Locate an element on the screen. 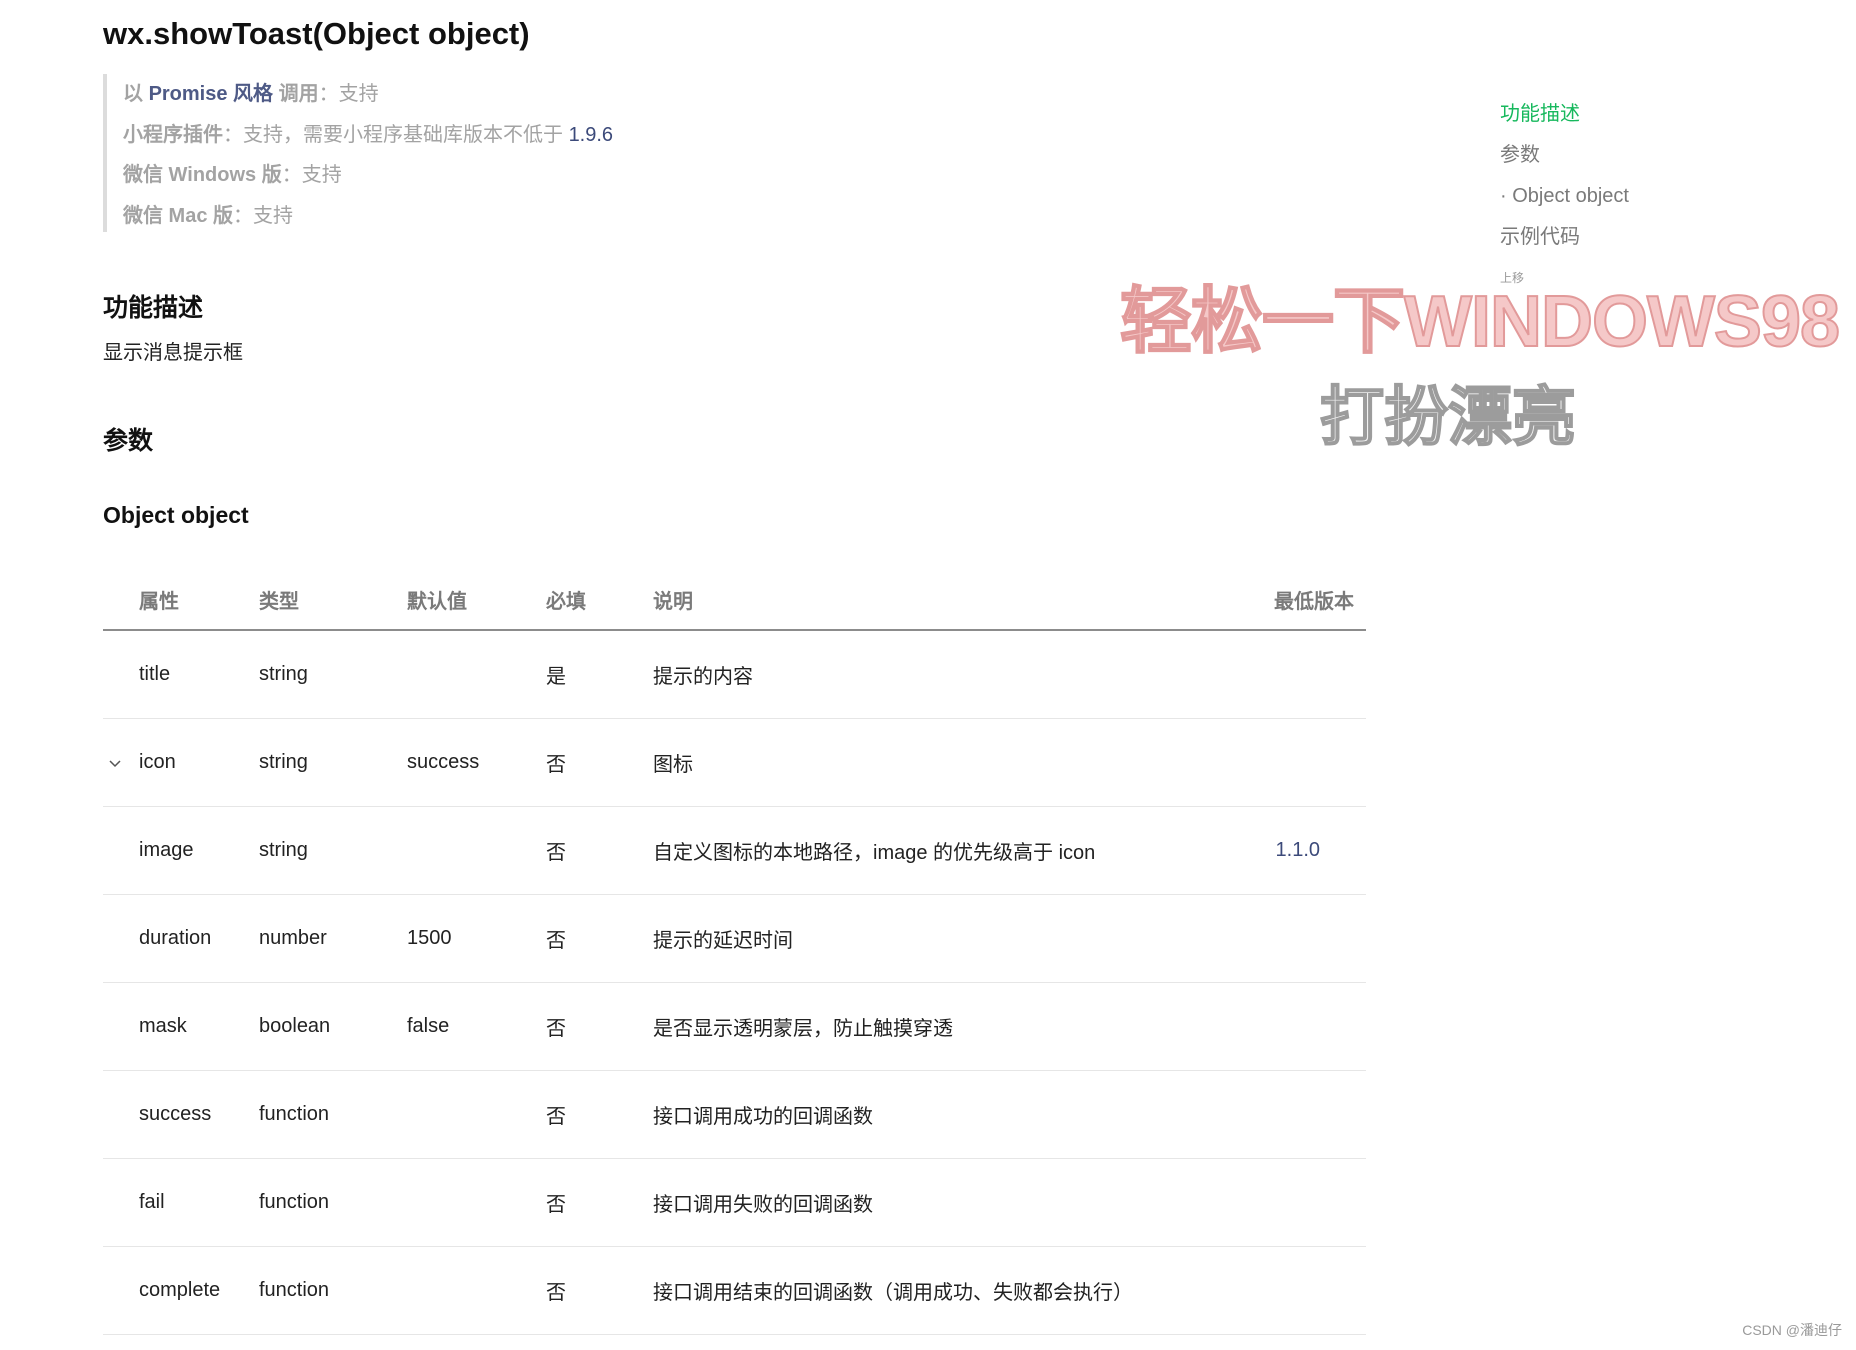 The height and width of the screenshot is (1350, 1856). cell-description: 自定义图标的本地路径，image 的优先级高于 icon is located at coordinates (944, 850).